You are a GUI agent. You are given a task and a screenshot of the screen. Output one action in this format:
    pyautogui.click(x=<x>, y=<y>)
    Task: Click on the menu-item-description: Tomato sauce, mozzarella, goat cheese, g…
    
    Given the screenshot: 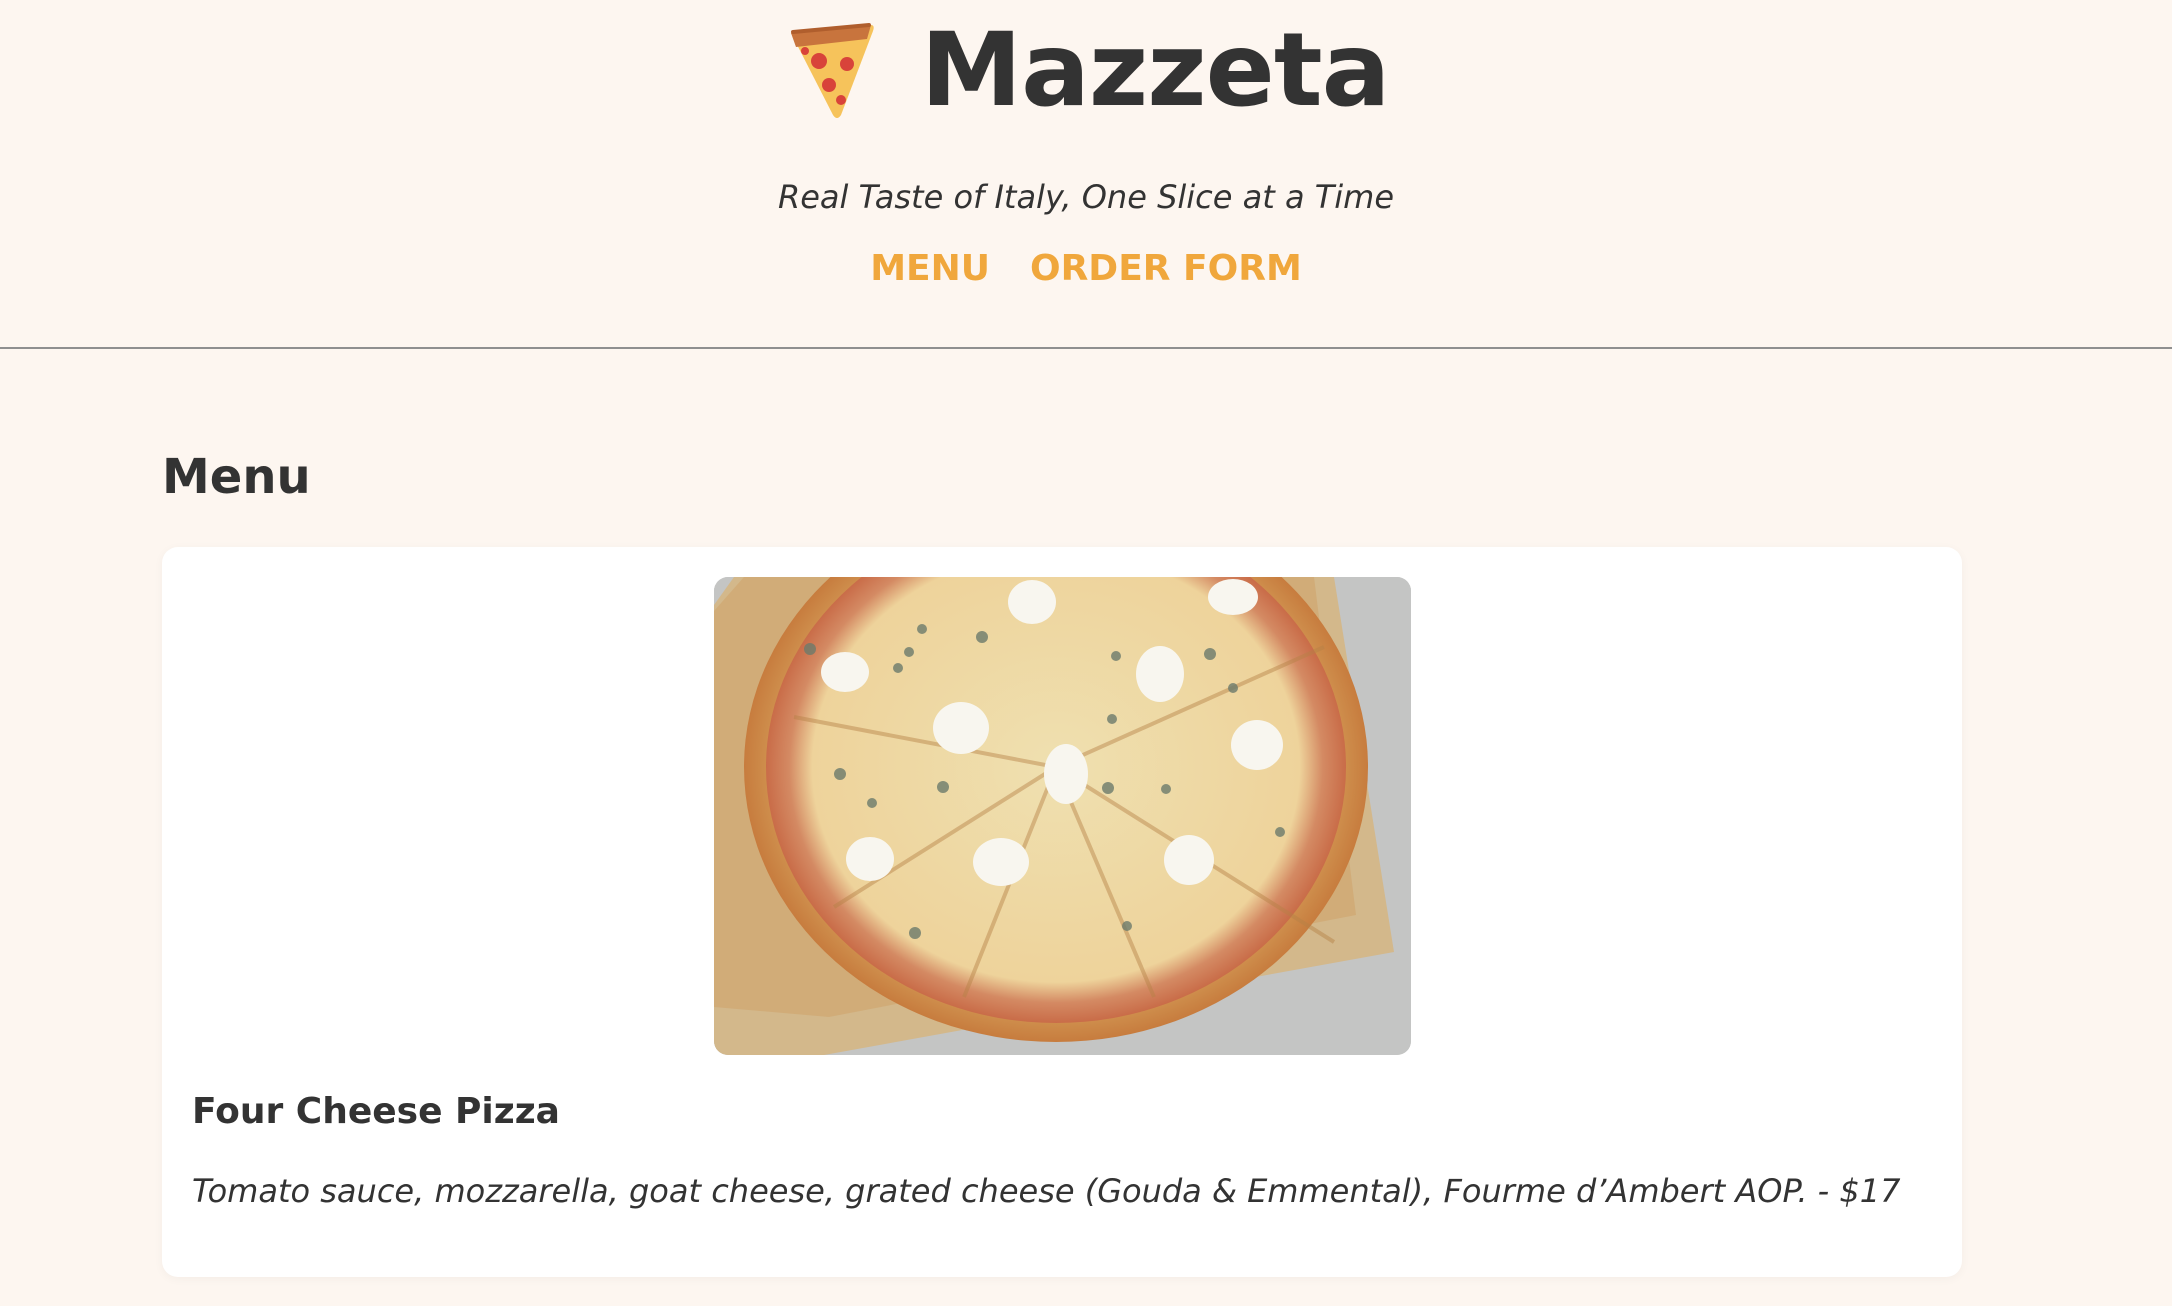 What is the action you would take?
    pyautogui.click(x=1046, y=1191)
    